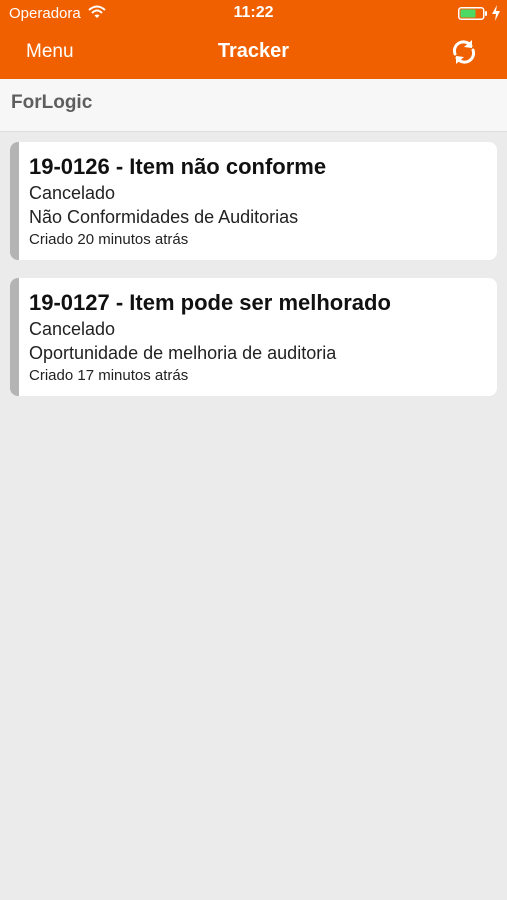  I want to click on menu-button: Menu, so click(50, 52).